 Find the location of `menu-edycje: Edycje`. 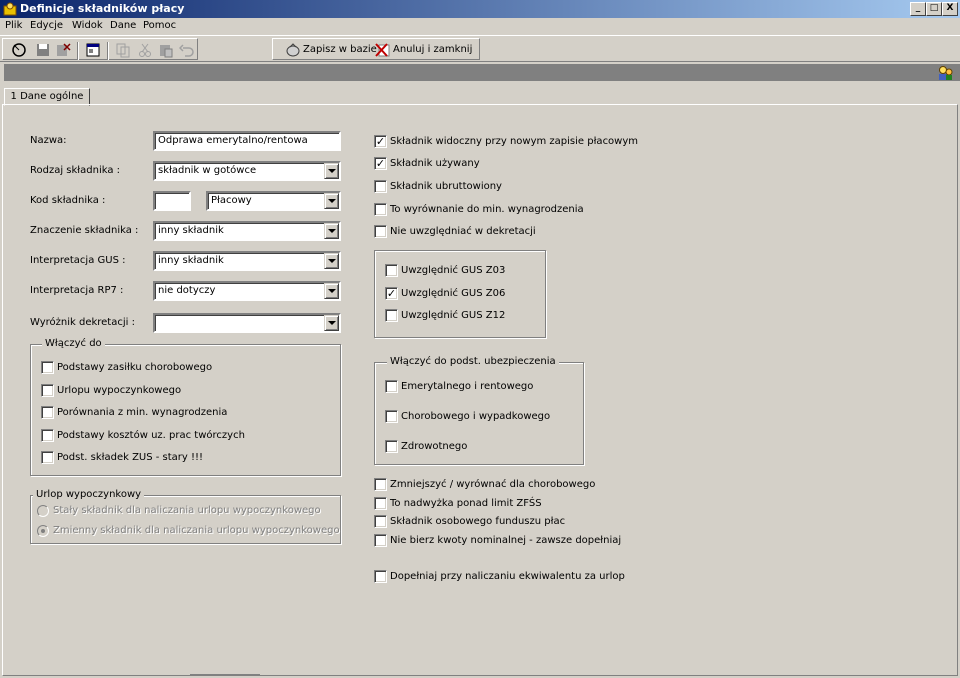

menu-edycje: Edycje is located at coordinates (46, 25).